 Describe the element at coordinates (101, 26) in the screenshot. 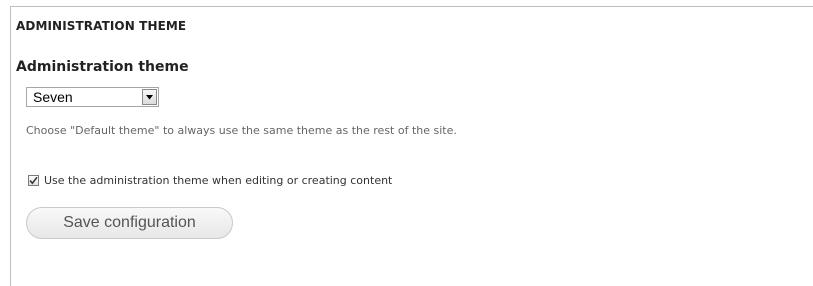

I see `section-title: ADMINISTRATION THEME` at that location.